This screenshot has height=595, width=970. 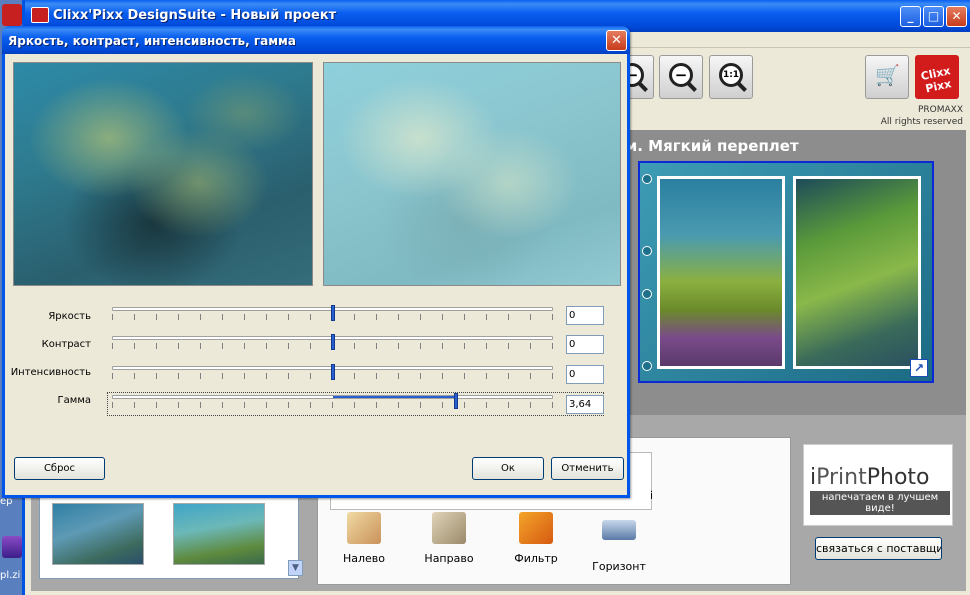 I want to click on maximize-button: □, so click(x=933, y=16).